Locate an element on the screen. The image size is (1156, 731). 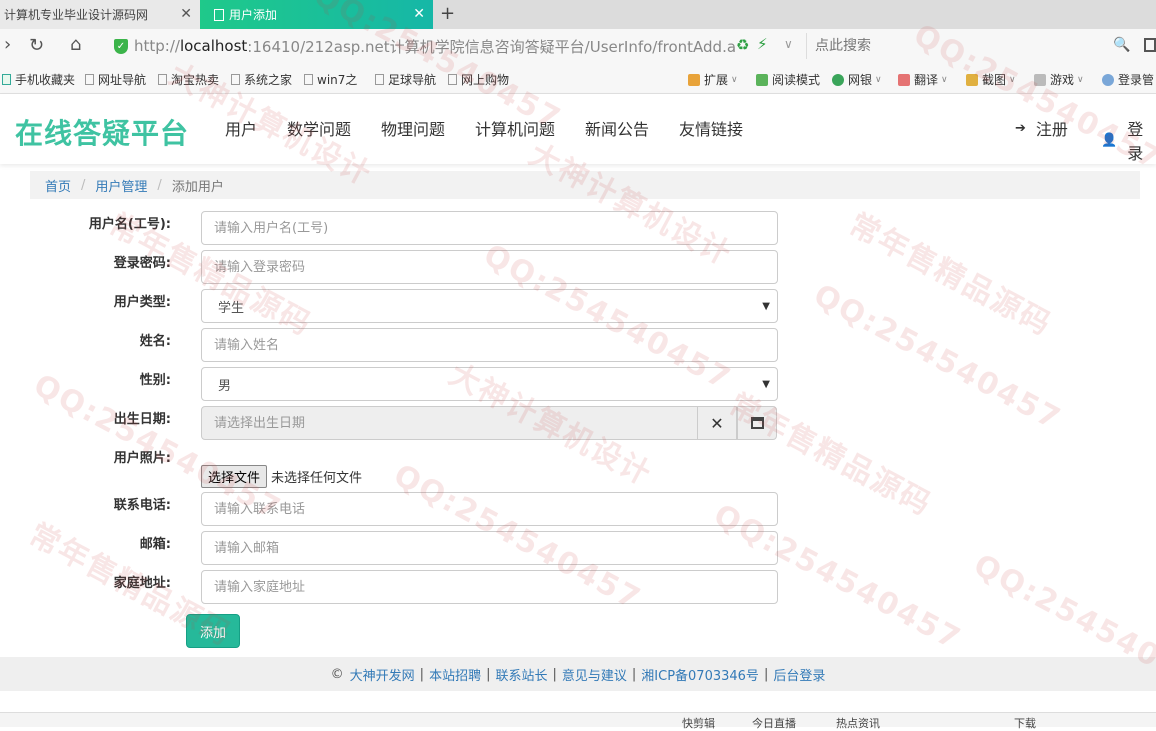
clear-icon: ✕ is located at coordinates (717, 423).